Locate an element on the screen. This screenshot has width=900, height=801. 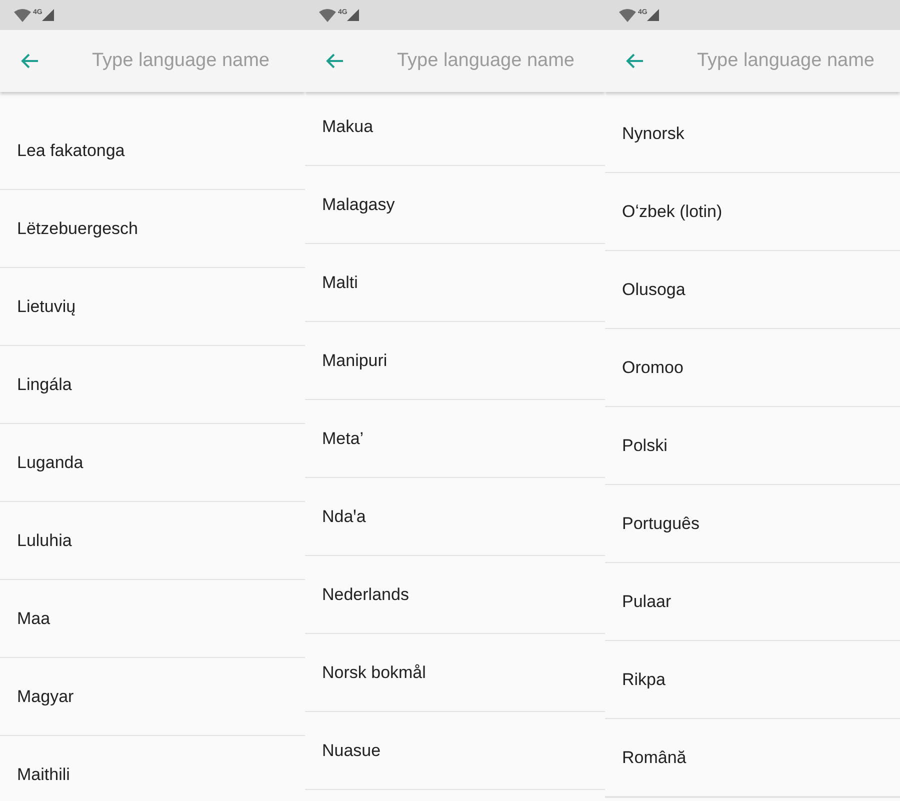
language-item: Nynorsk is located at coordinates (752, 134).